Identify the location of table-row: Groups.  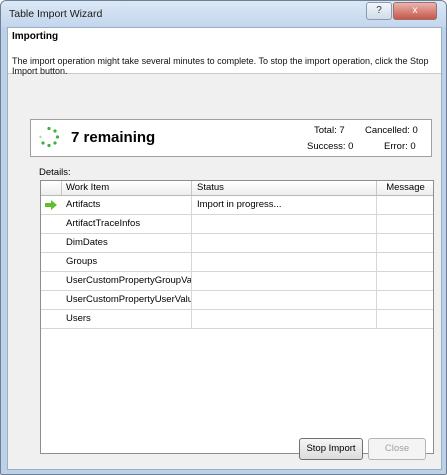
(237, 262).